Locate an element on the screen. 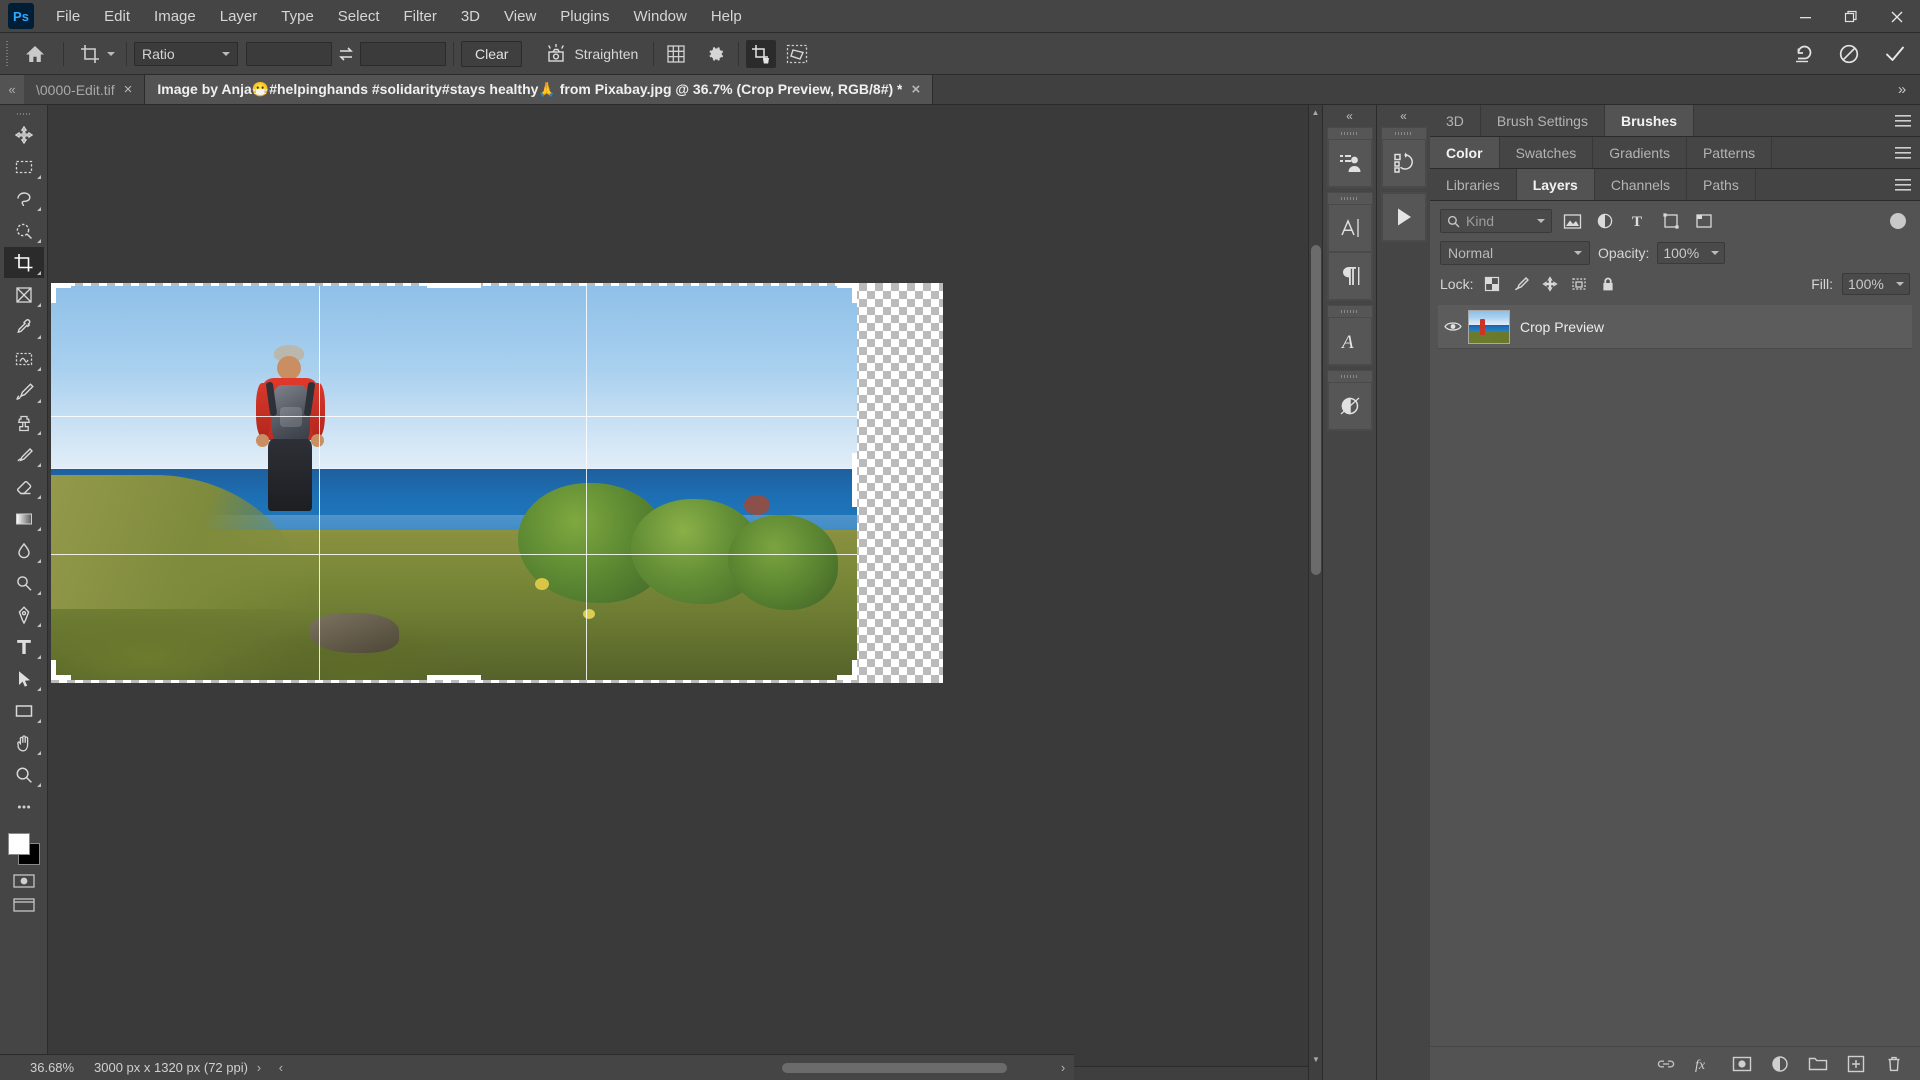  status-scroll-thumb is located at coordinates (894, 1067).